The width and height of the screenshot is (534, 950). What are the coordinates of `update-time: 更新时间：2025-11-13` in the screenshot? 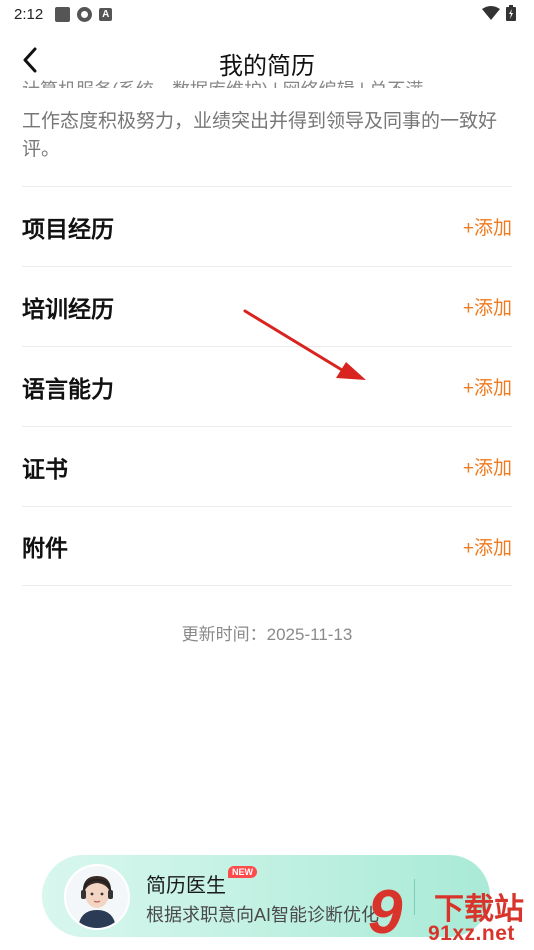 It's located at (267, 634).